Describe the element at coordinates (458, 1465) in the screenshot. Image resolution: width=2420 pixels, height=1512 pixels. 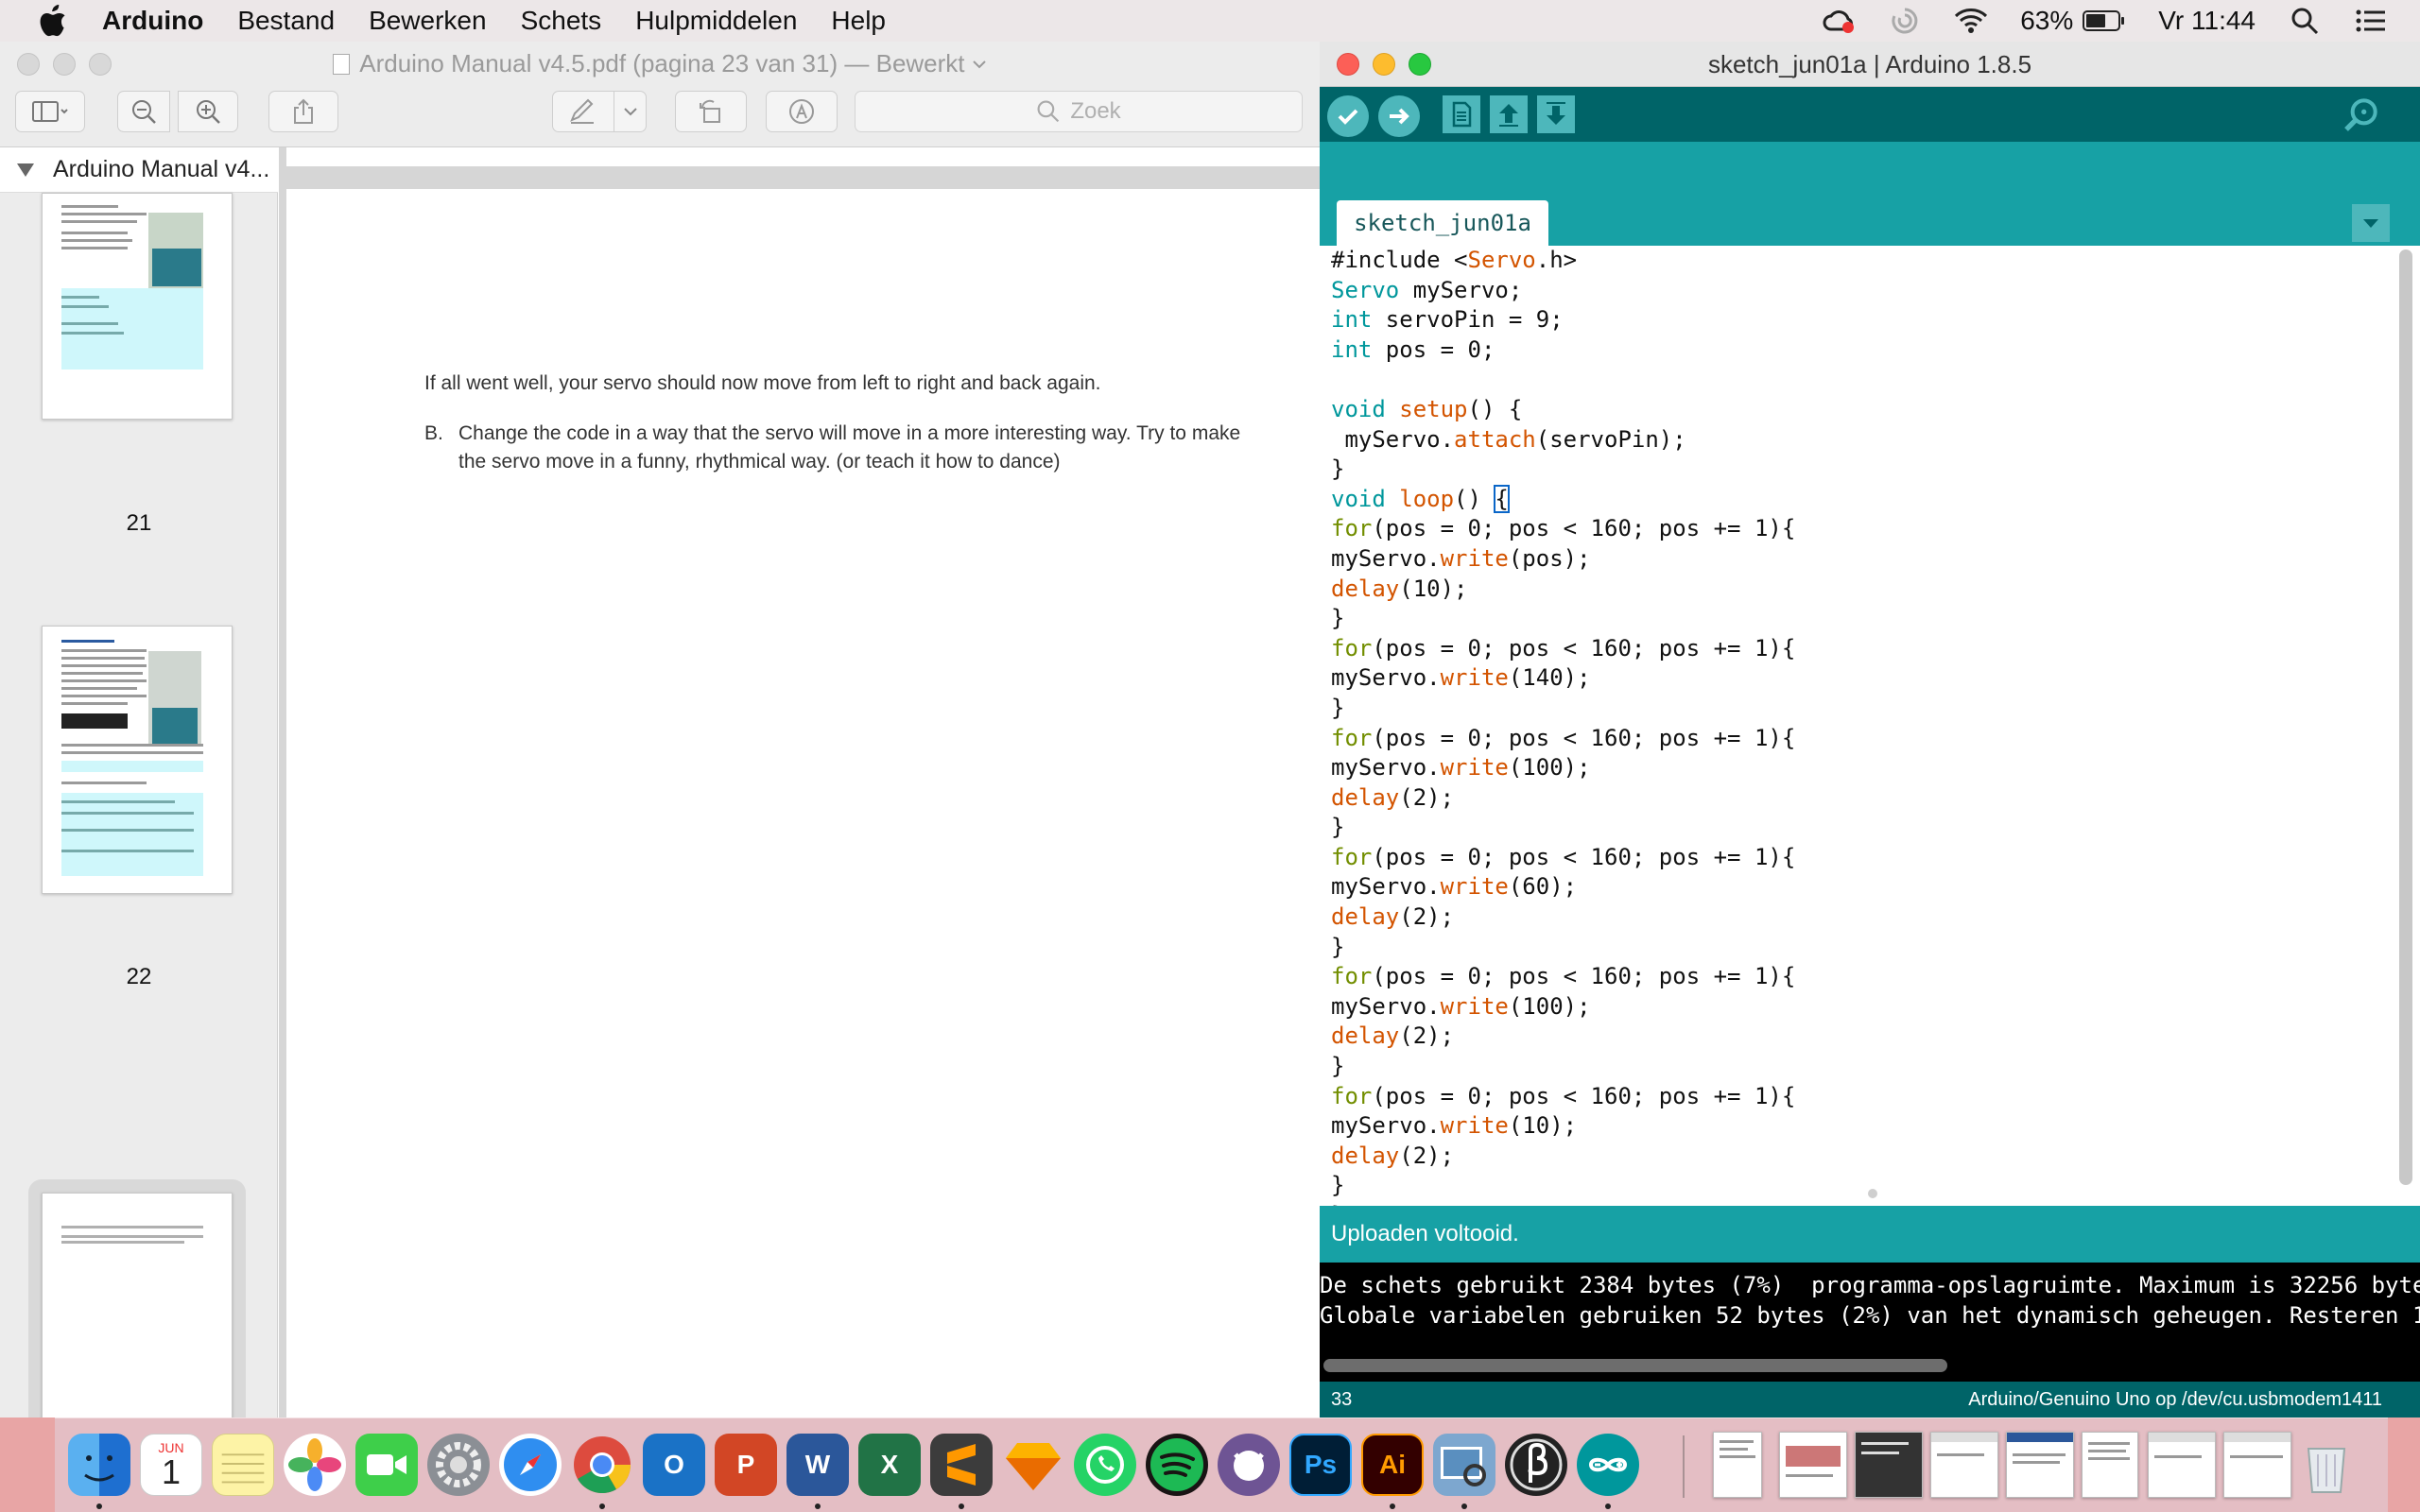
I see `system-preferences-icon` at that location.